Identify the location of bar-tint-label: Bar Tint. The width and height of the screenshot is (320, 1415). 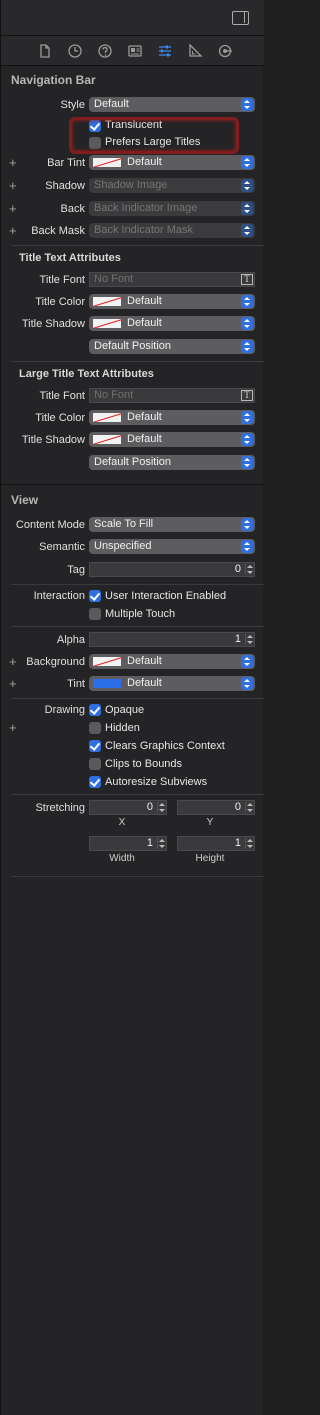
(66, 163).